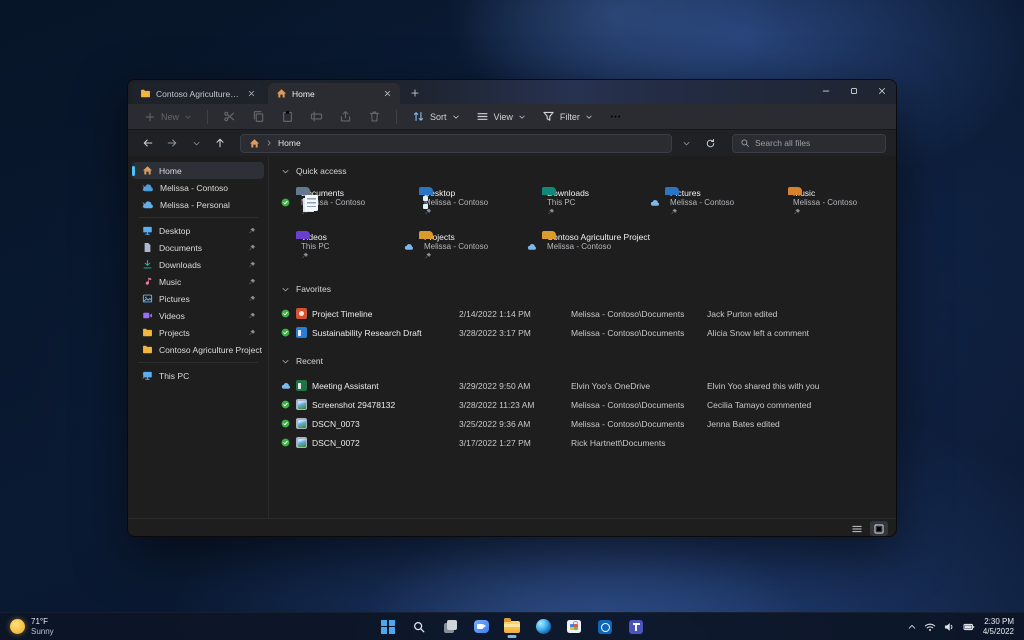 Image resolution: width=1024 pixels, height=640 pixels. What do you see at coordinates (930, 627) in the screenshot?
I see `wifi-icon` at bounding box center [930, 627].